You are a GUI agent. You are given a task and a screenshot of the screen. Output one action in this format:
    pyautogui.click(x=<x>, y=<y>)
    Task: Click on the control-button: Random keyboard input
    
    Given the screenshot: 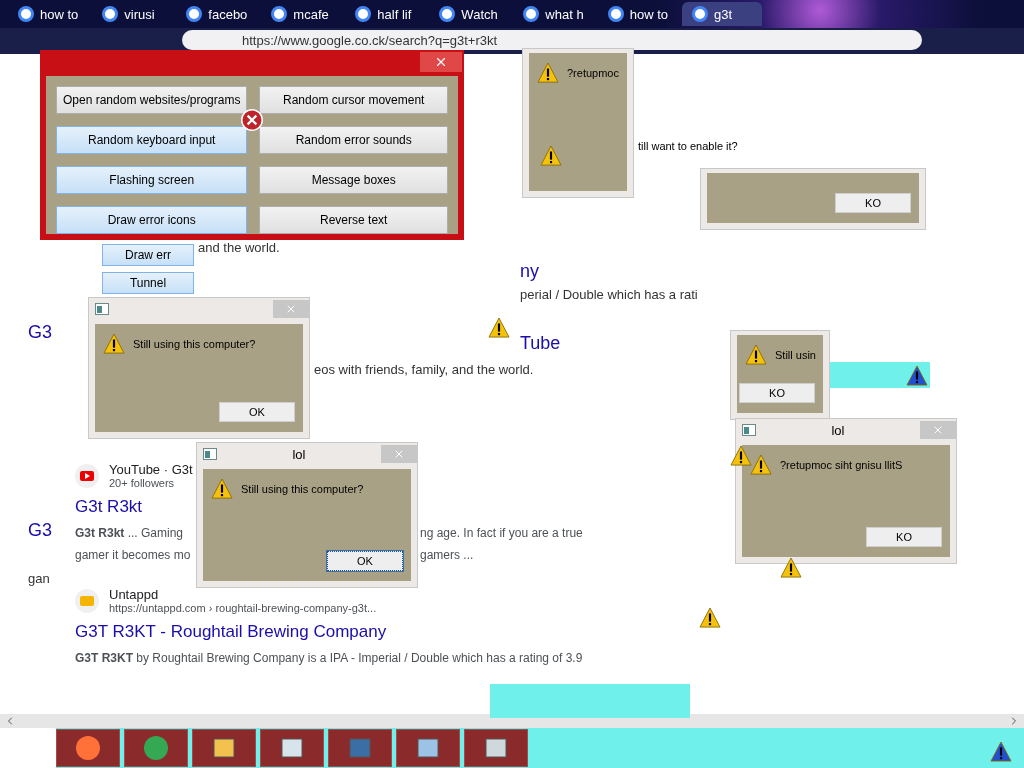 What is the action you would take?
    pyautogui.click(x=152, y=140)
    